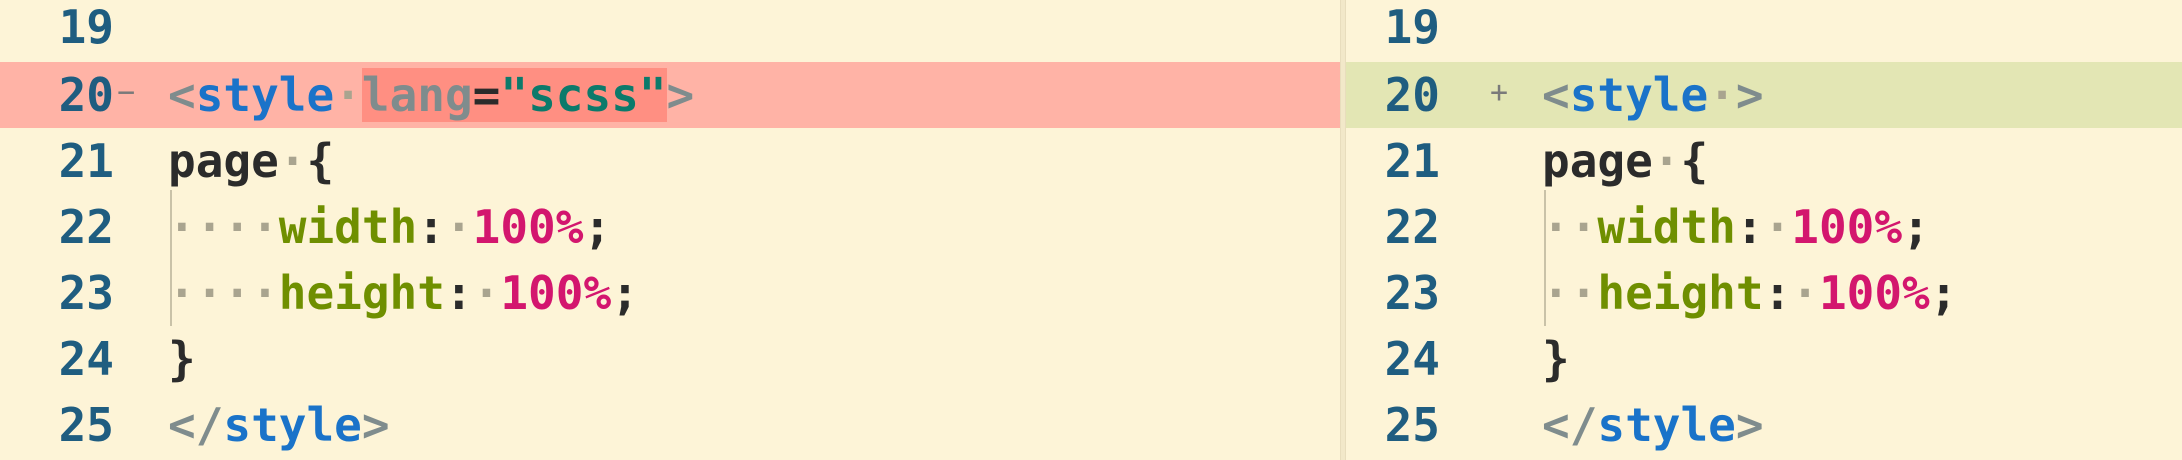  I want to click on removed-attribute-highlight: lang="scss", so click(514, 95).